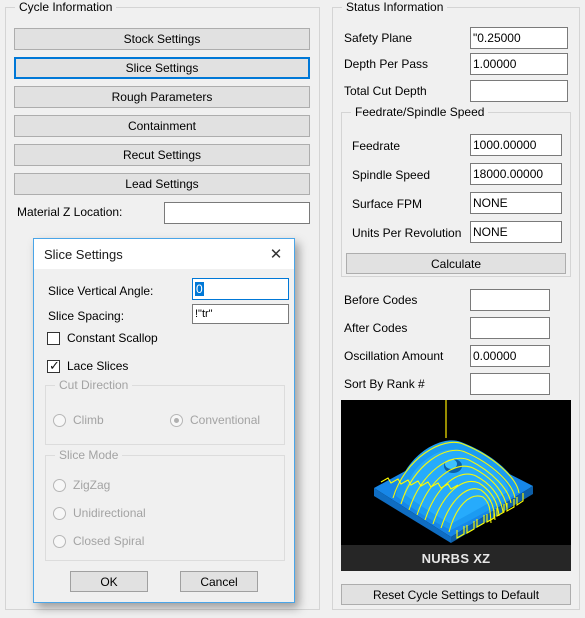  What do you see at coordinates (394, 356) in the screenshot?
I see `oscillation-amount-label: Oscillation Amount` at bounding box center [394, 356].